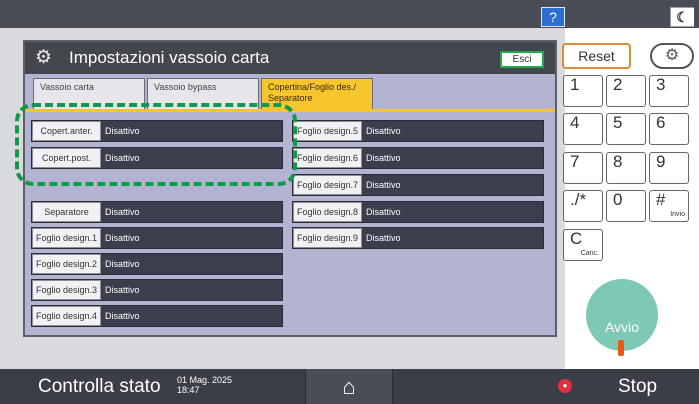  I want to click on key-2: 2, so click(626, 91).